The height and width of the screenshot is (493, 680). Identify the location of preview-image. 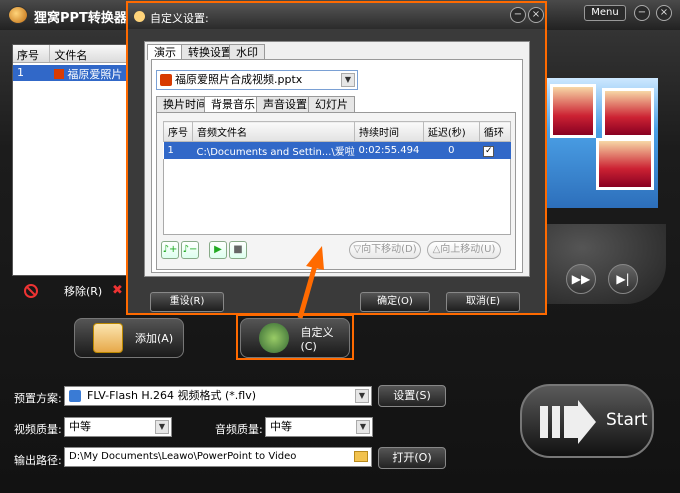
(602, 143).